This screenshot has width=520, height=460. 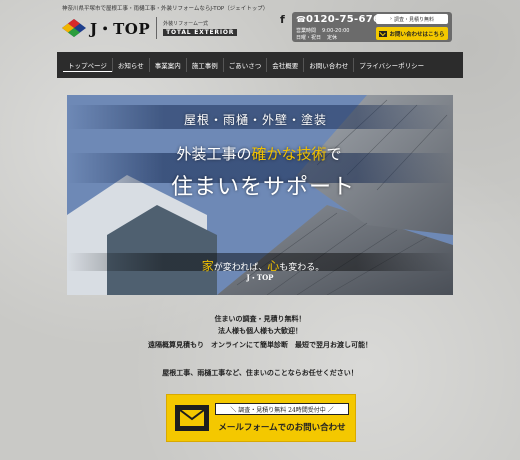 I want to click on logo-diamond-icon, so click(x=74, y=28).